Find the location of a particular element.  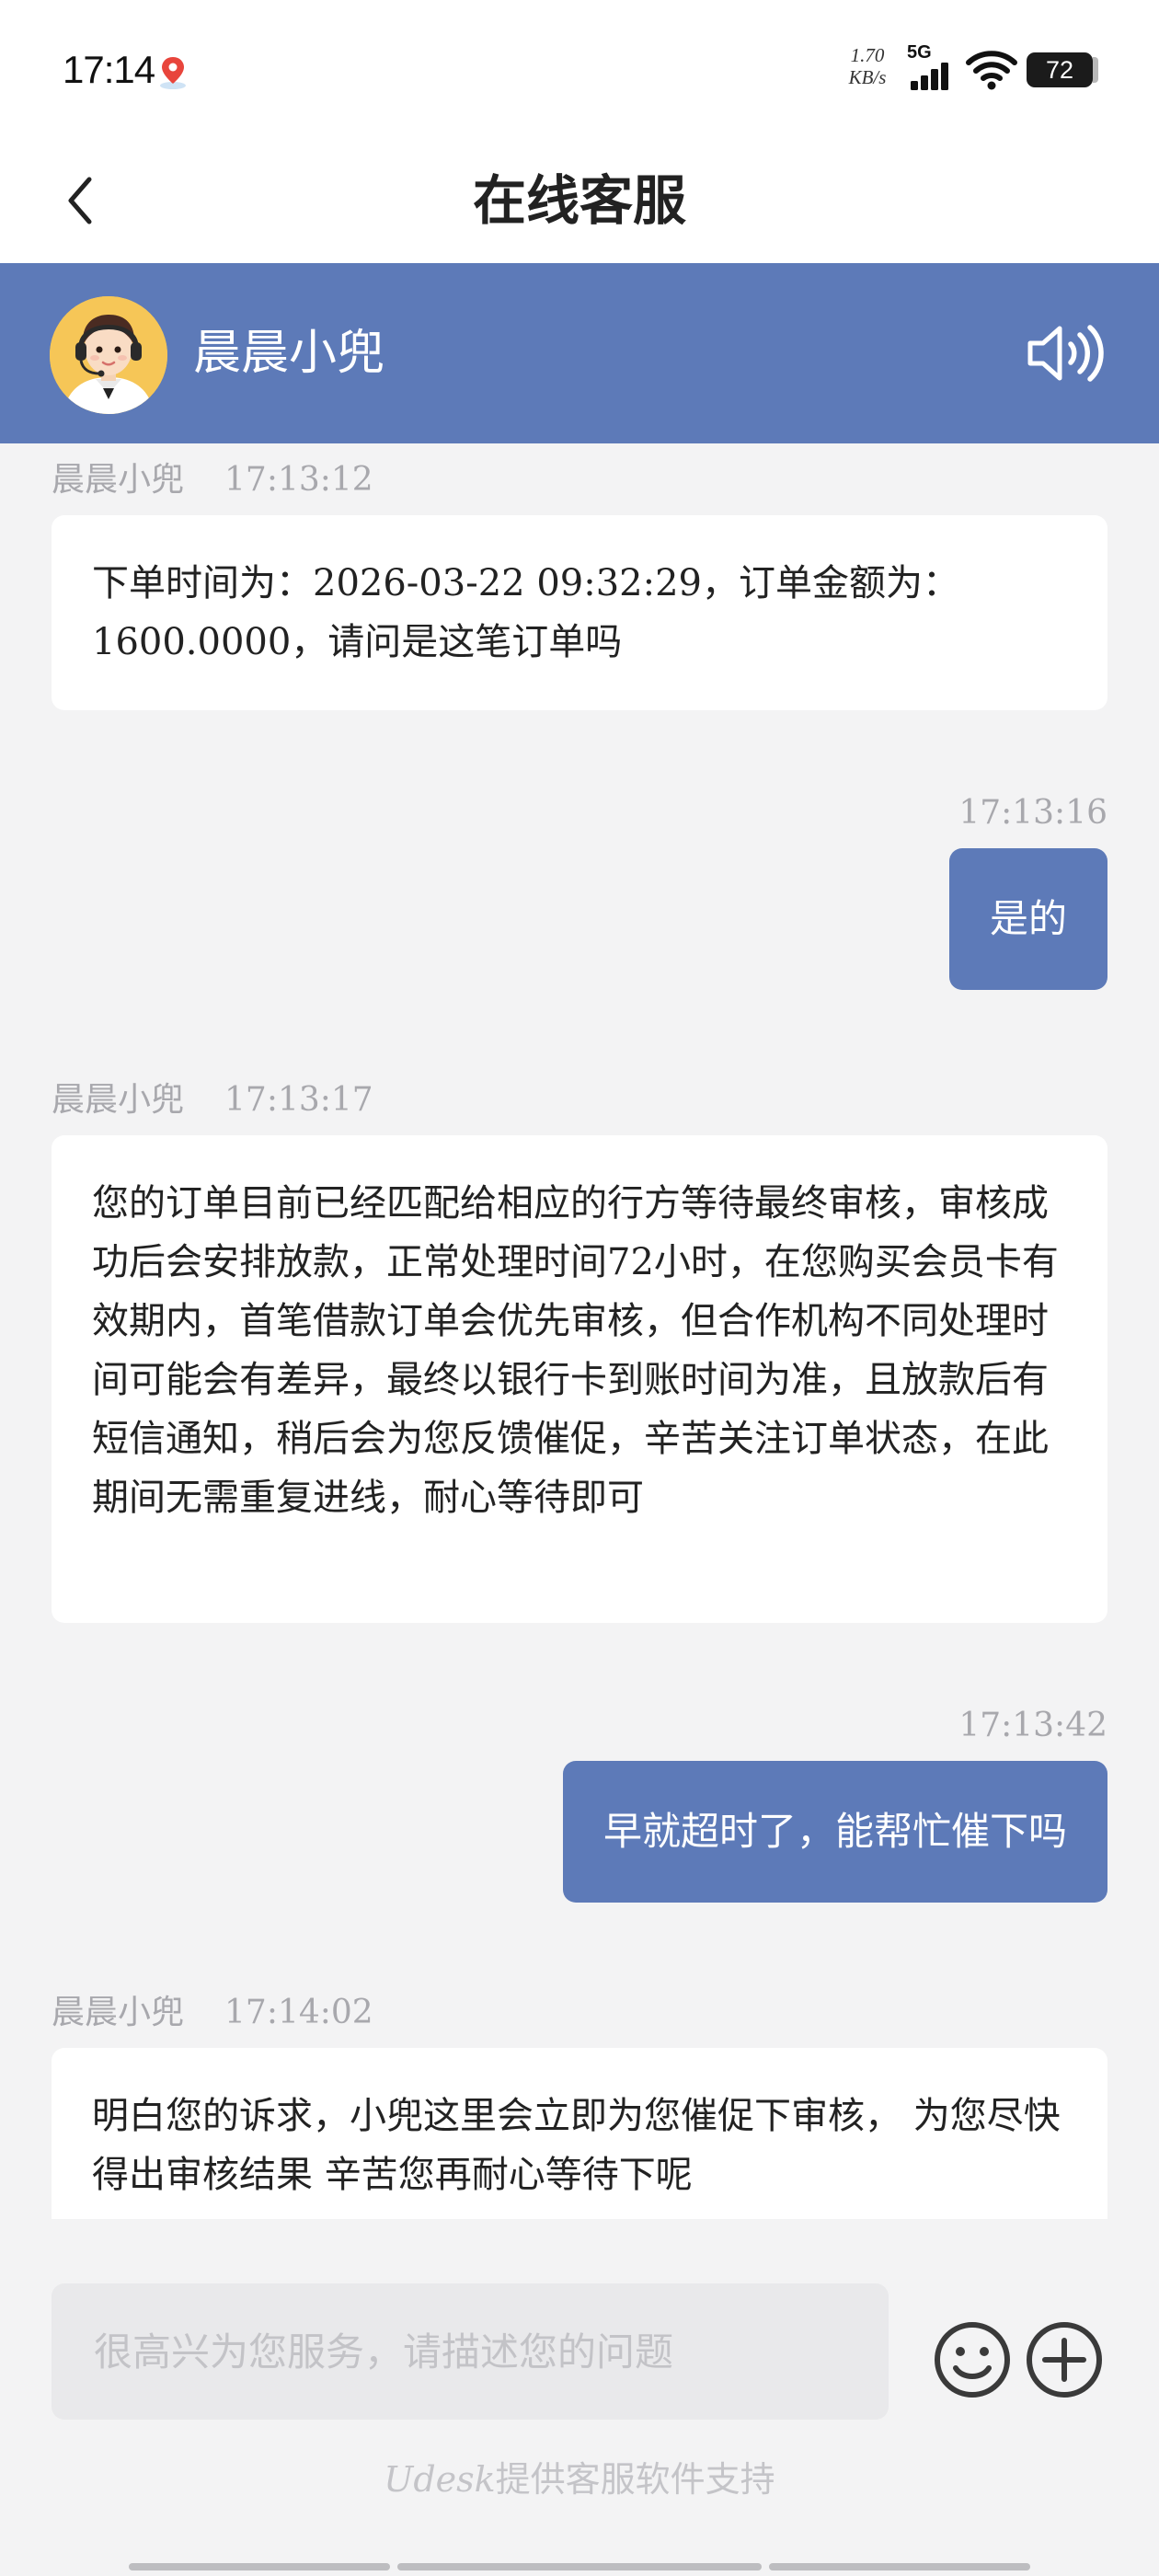

wifi-icon is located at coordinates (991, 70).